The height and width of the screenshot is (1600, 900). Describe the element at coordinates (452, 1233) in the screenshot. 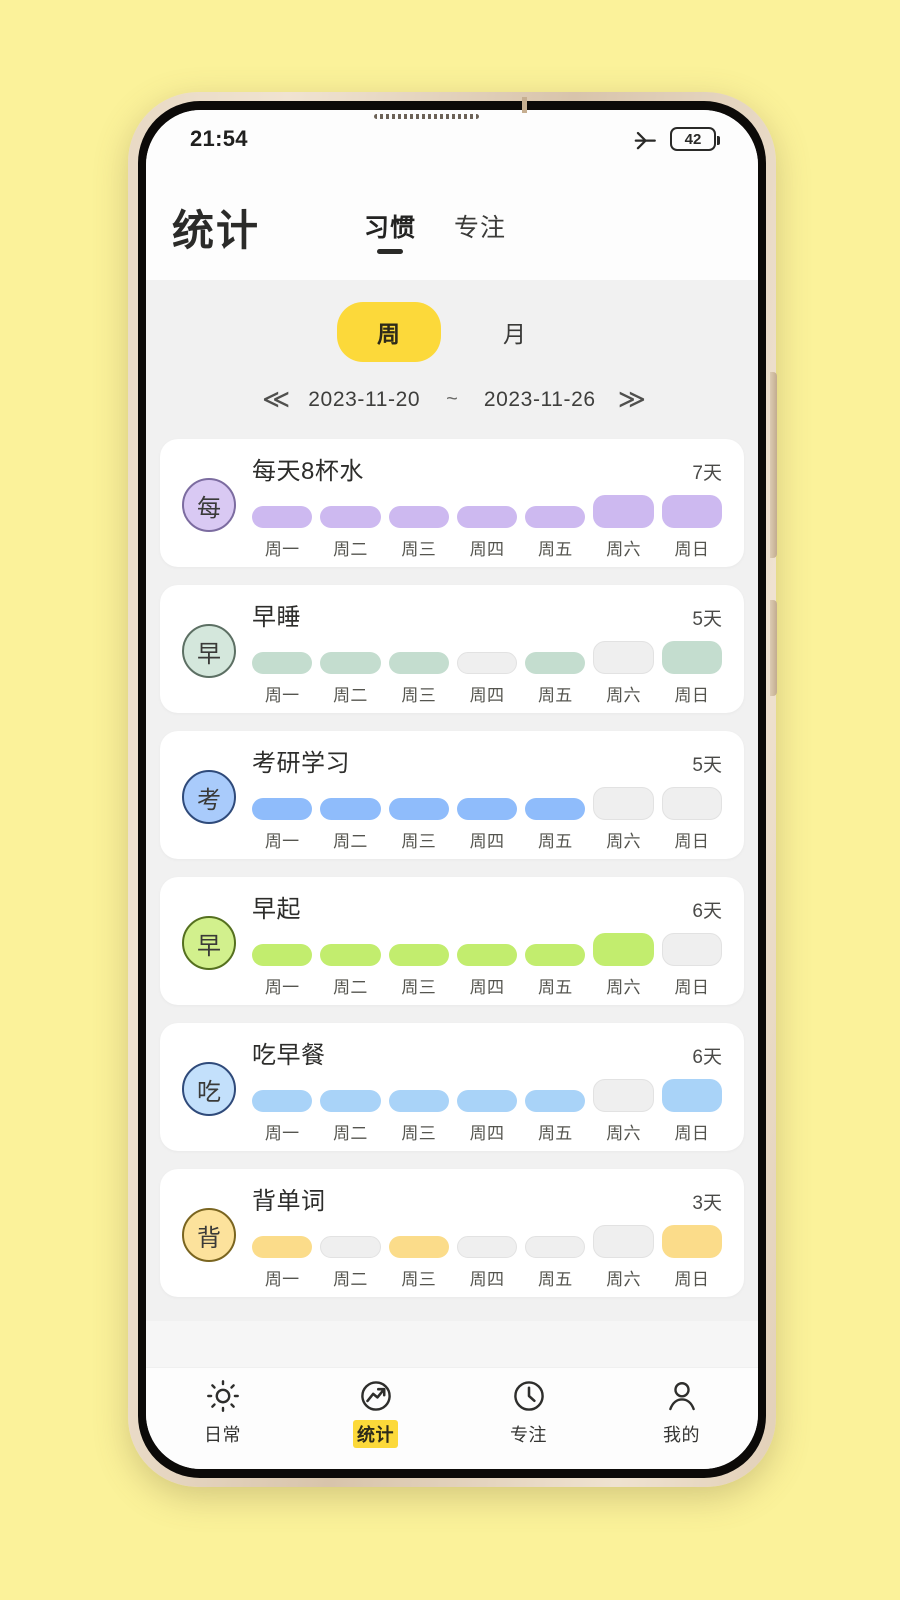

I see `habit-card: 背背单词 3天 周一 周二 周三 周四 周五 周六 周日` at that location.